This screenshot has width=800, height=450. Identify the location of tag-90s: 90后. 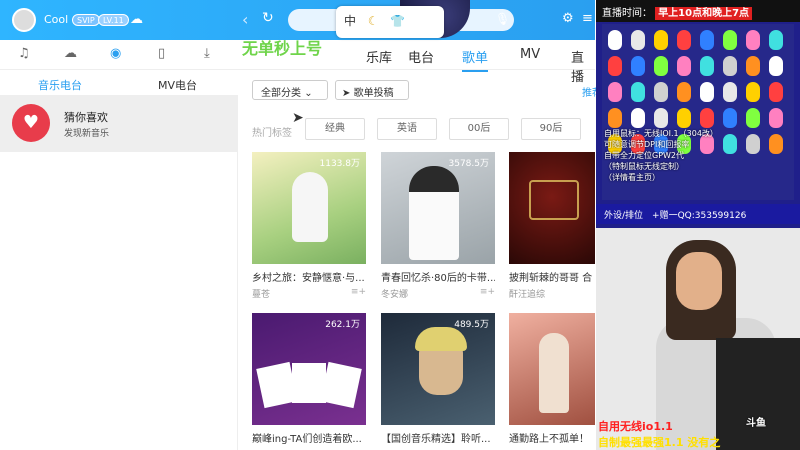
(551, 129).